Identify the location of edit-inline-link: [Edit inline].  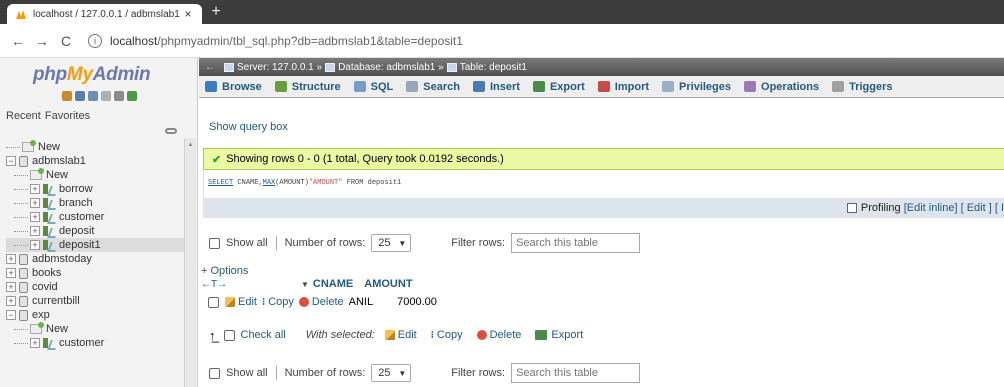
(931, 208).